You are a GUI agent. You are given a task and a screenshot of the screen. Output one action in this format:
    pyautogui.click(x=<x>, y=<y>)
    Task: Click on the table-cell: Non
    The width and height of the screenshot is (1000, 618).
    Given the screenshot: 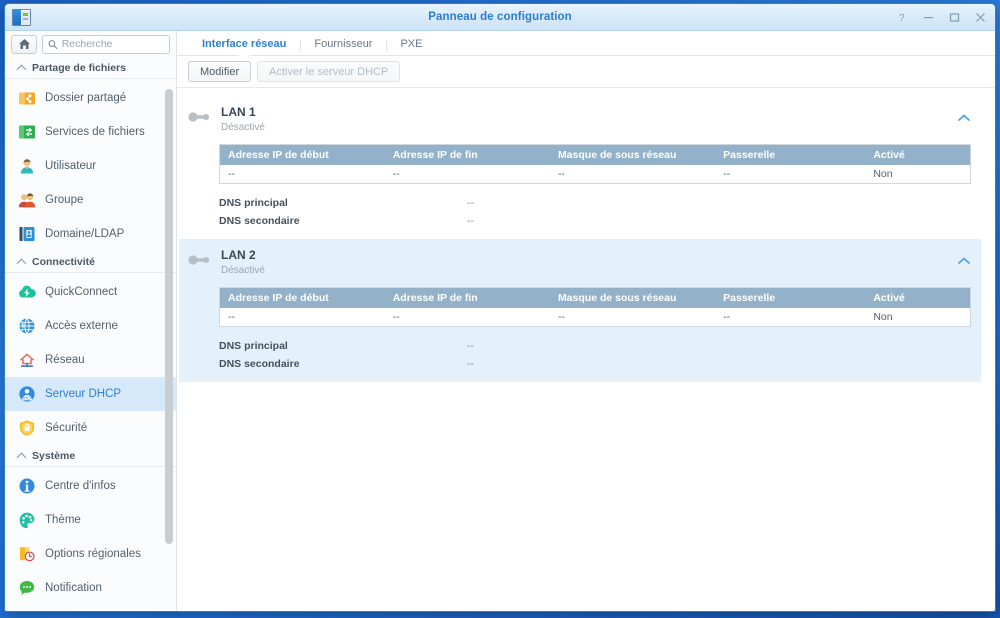 What is the action you would take?
    pyautogui.click(x=918, y=174)
    